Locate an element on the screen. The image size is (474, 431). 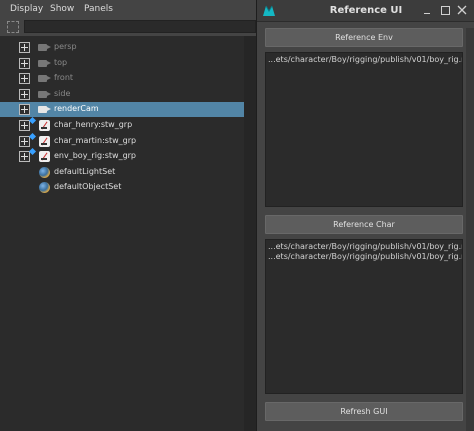
outliner-row: persp is located at coordinates (122, 47).